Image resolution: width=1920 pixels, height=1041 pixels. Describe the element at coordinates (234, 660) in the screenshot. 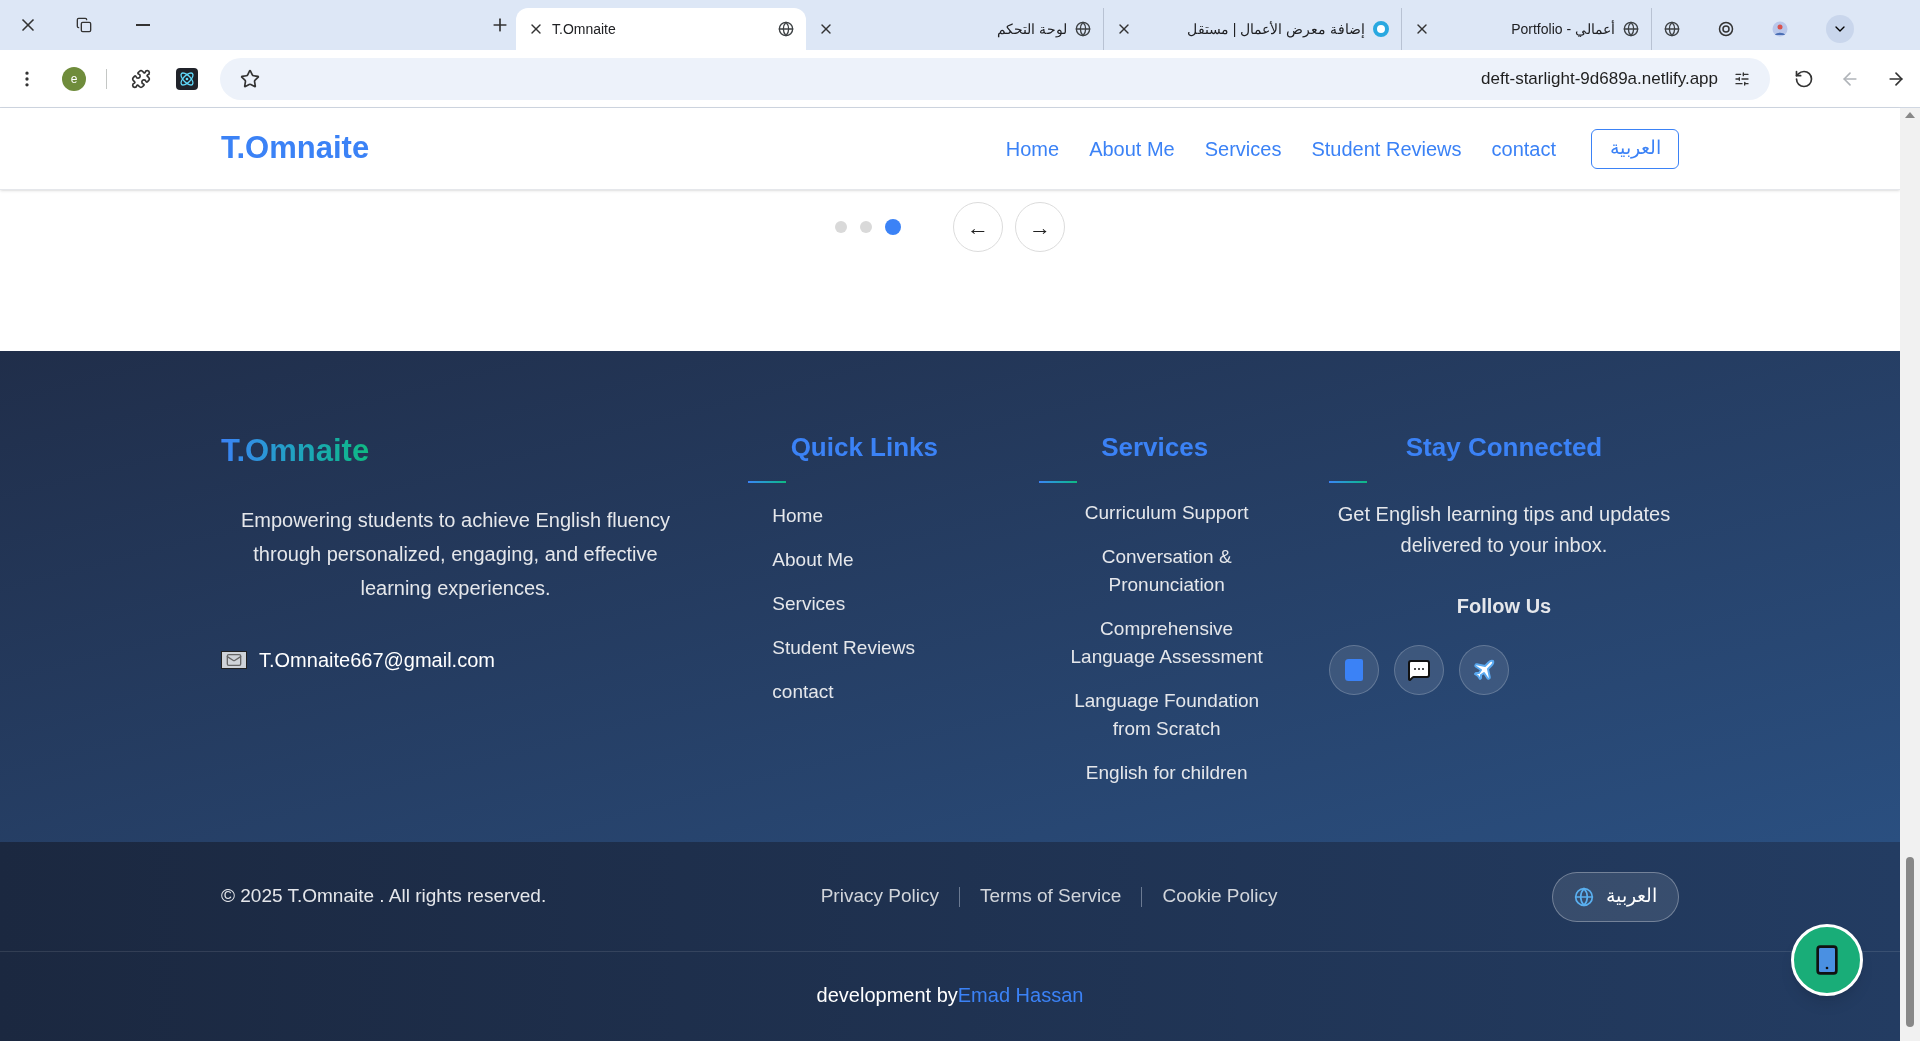

I see `envelope-icon` at that location.